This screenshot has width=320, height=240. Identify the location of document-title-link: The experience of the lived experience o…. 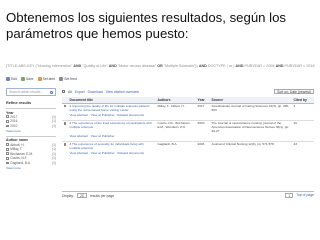
(111, 125).